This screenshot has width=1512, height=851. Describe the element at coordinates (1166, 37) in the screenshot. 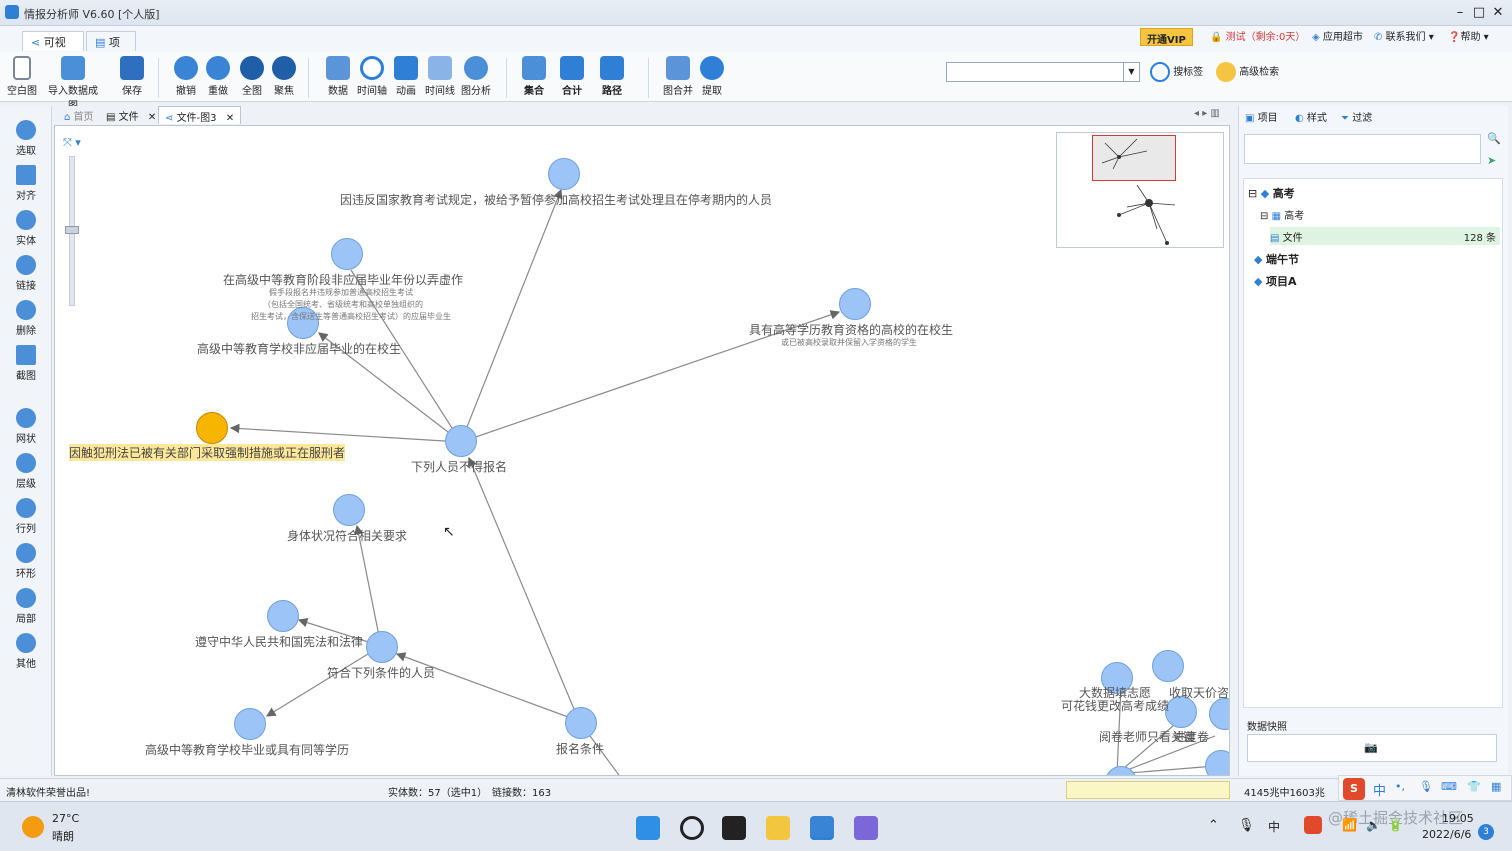

I see `vip-button: 开通VIP` at that location.